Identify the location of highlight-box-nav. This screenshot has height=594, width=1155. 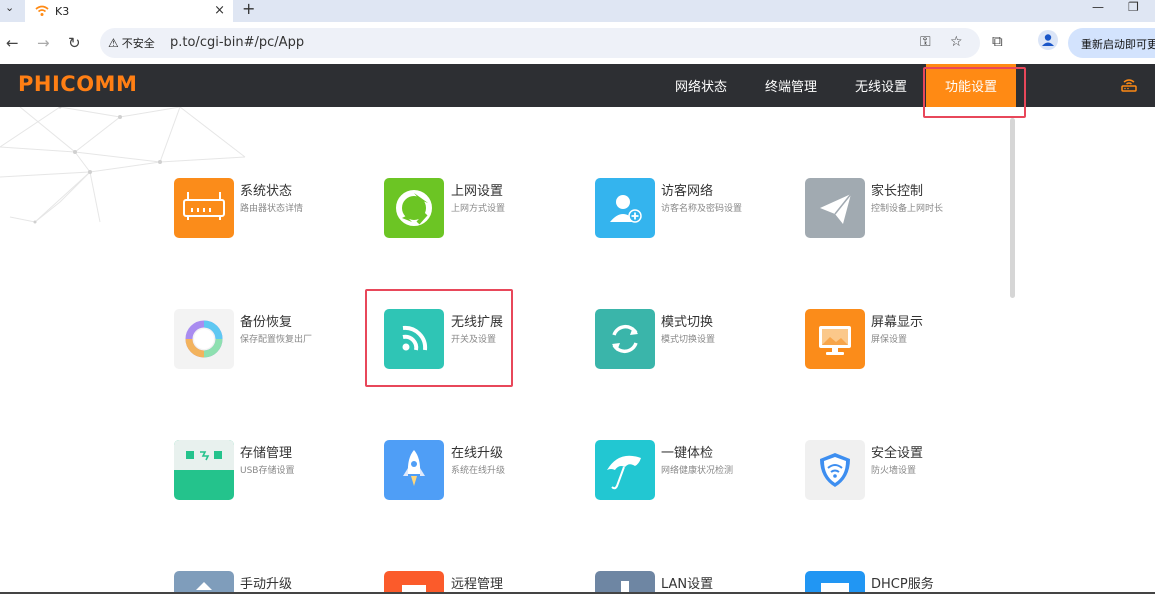
(974, 92).